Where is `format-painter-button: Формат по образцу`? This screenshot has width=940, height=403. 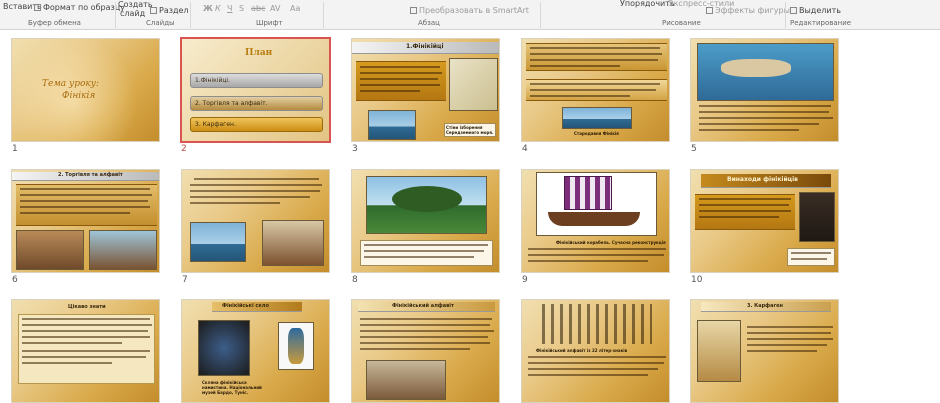
format-painter-button: Формат по образцу is located at coordinates (79, 7).